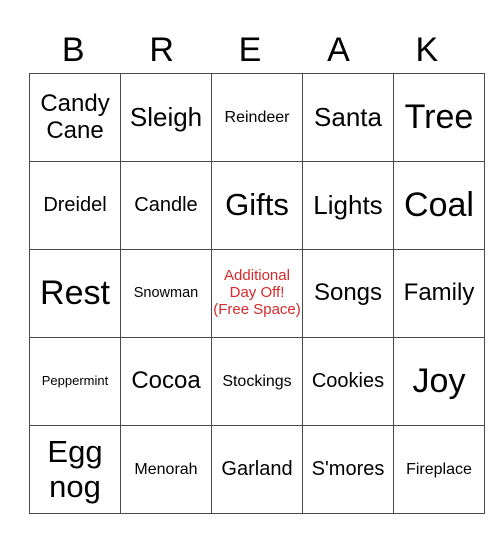  I want to click on bingo-cell: Gifts, so click(257, 205).